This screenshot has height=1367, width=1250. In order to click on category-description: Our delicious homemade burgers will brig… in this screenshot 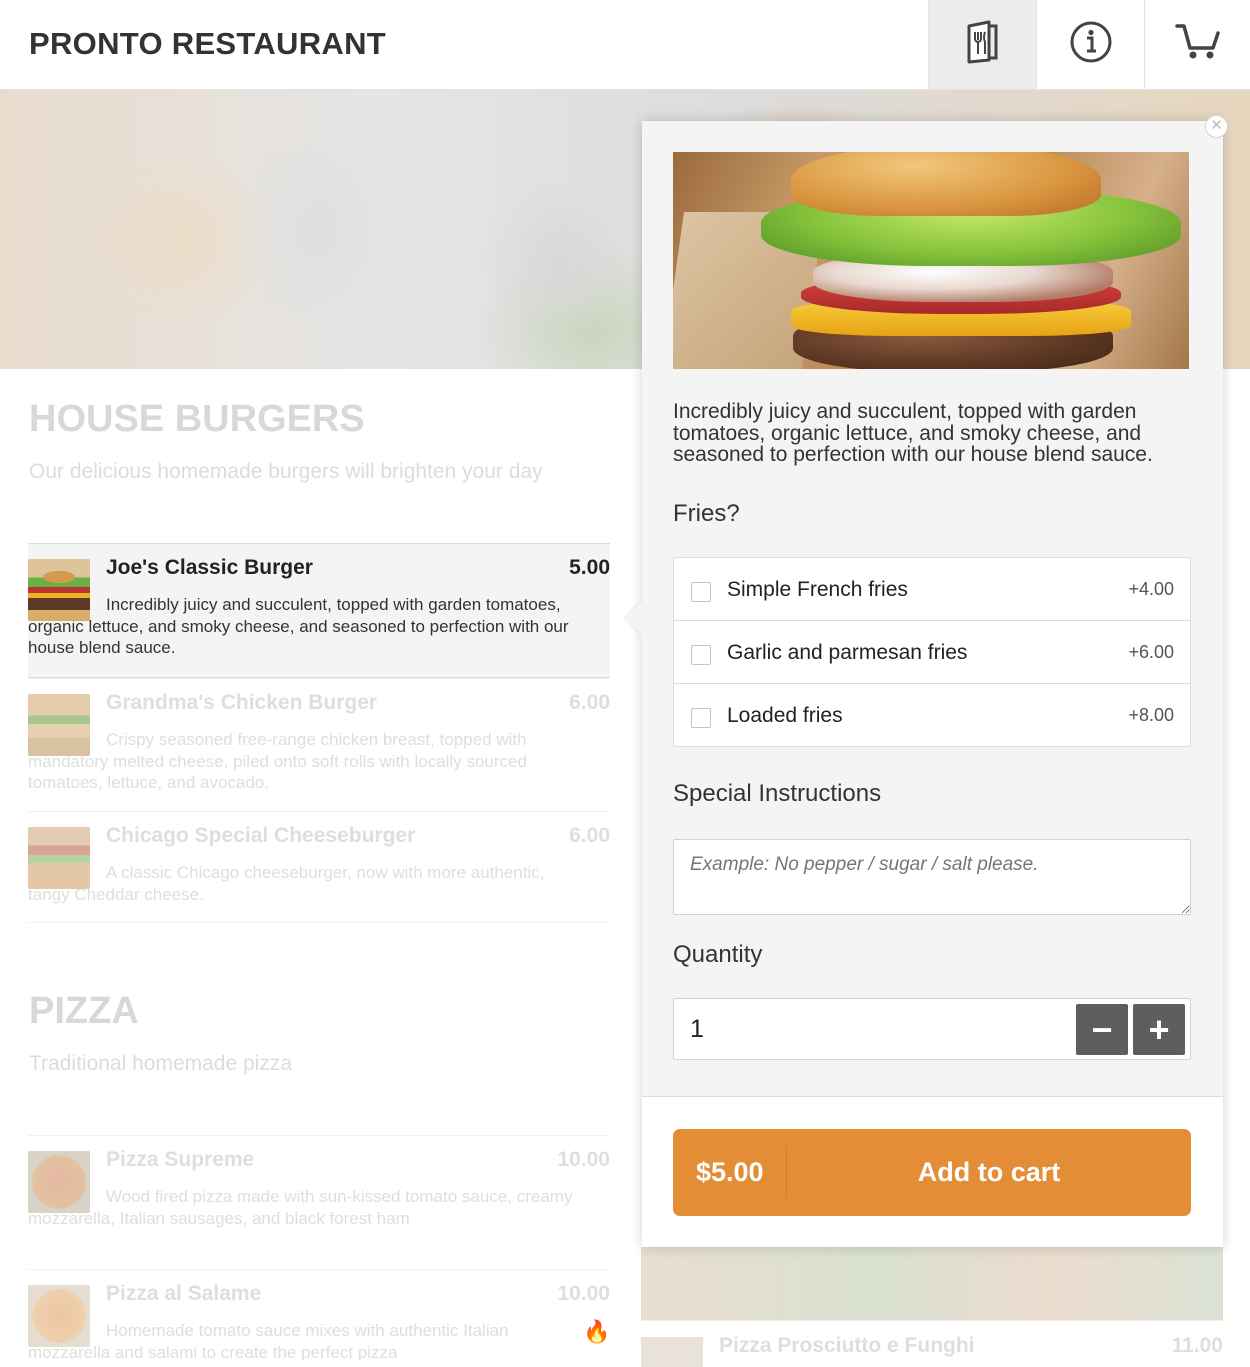, I will do `click(286, 471)`.